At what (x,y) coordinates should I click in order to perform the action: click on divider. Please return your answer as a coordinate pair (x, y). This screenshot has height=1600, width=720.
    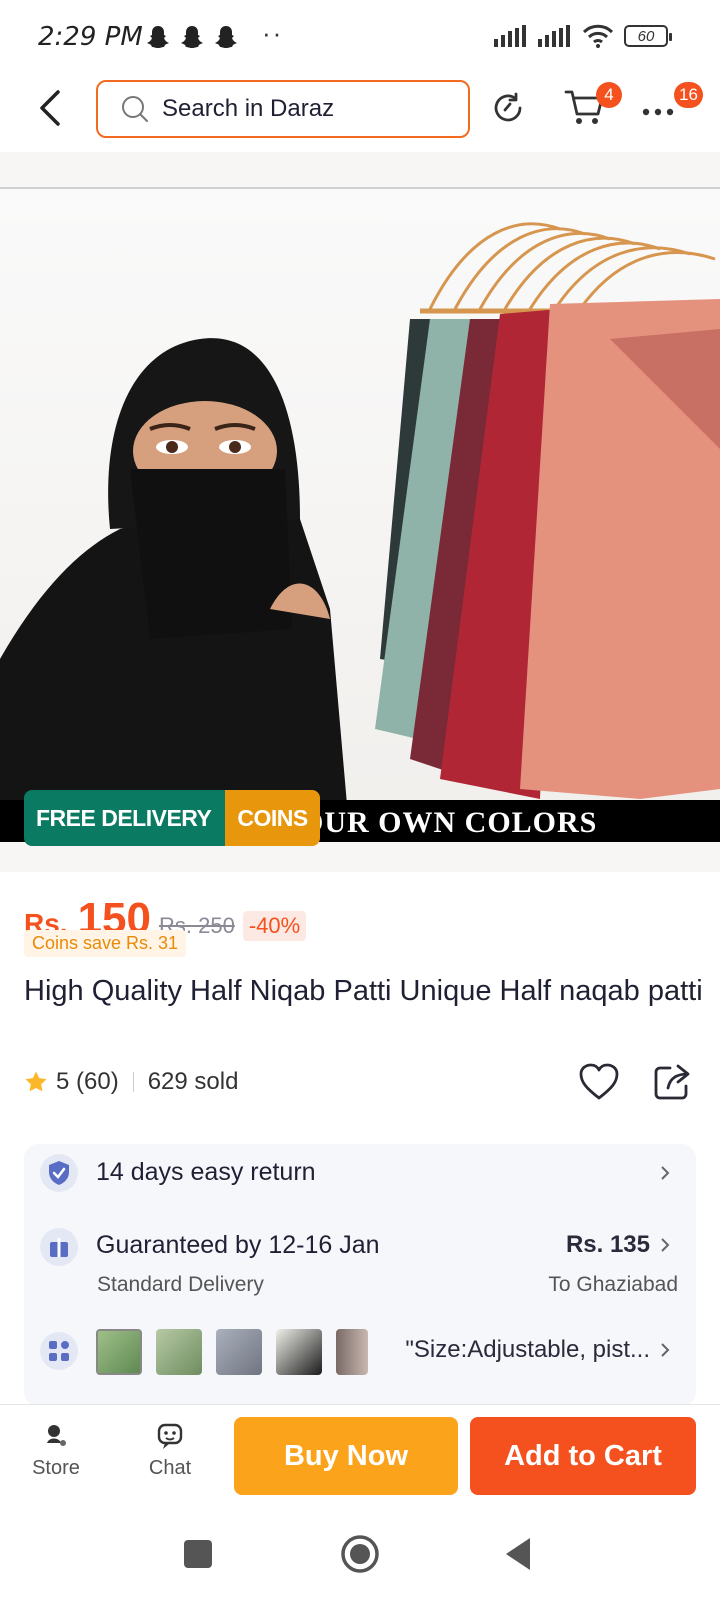
    Looking at the image, I should click on (133, 1082).